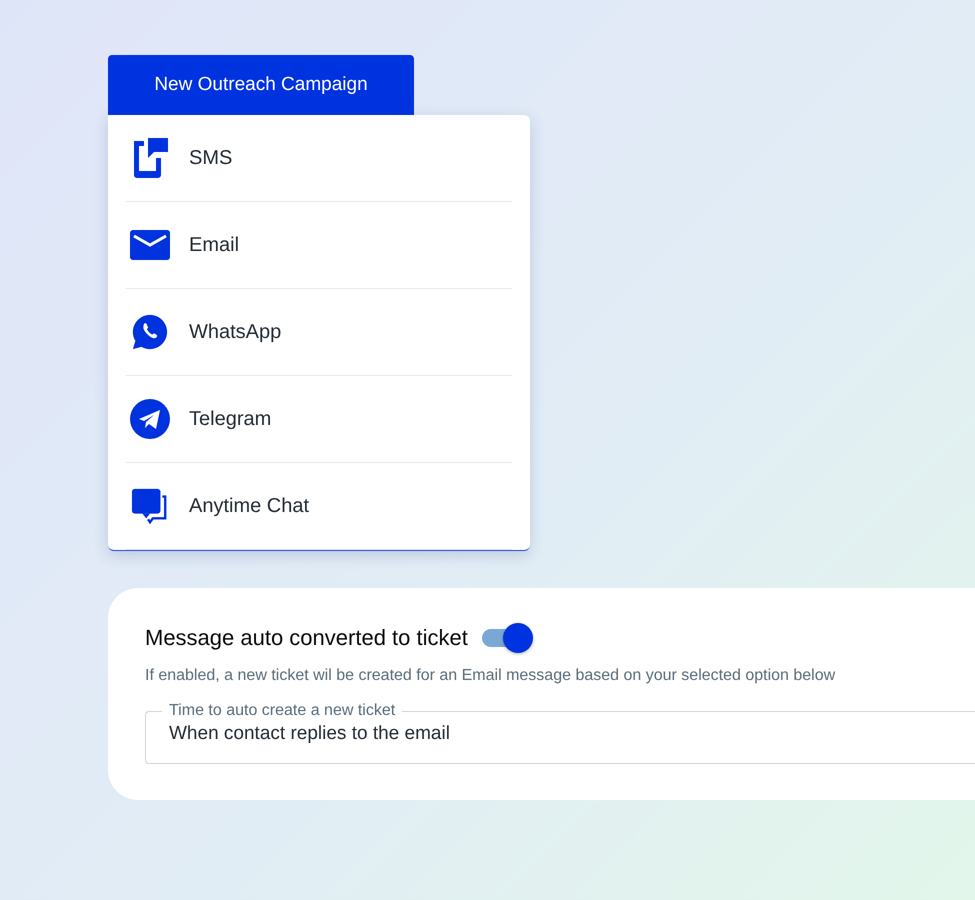  What do you see at coordinates (319, 506) in the screenshot?
I see `menu-item: Anytime Chat` at bounding box center [319, 506].